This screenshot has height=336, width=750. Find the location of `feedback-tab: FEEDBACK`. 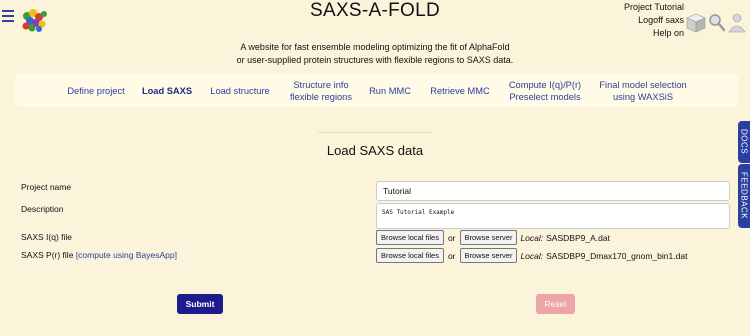

feedback-tab: FEEDBACK is located at coordinates (744, 196).